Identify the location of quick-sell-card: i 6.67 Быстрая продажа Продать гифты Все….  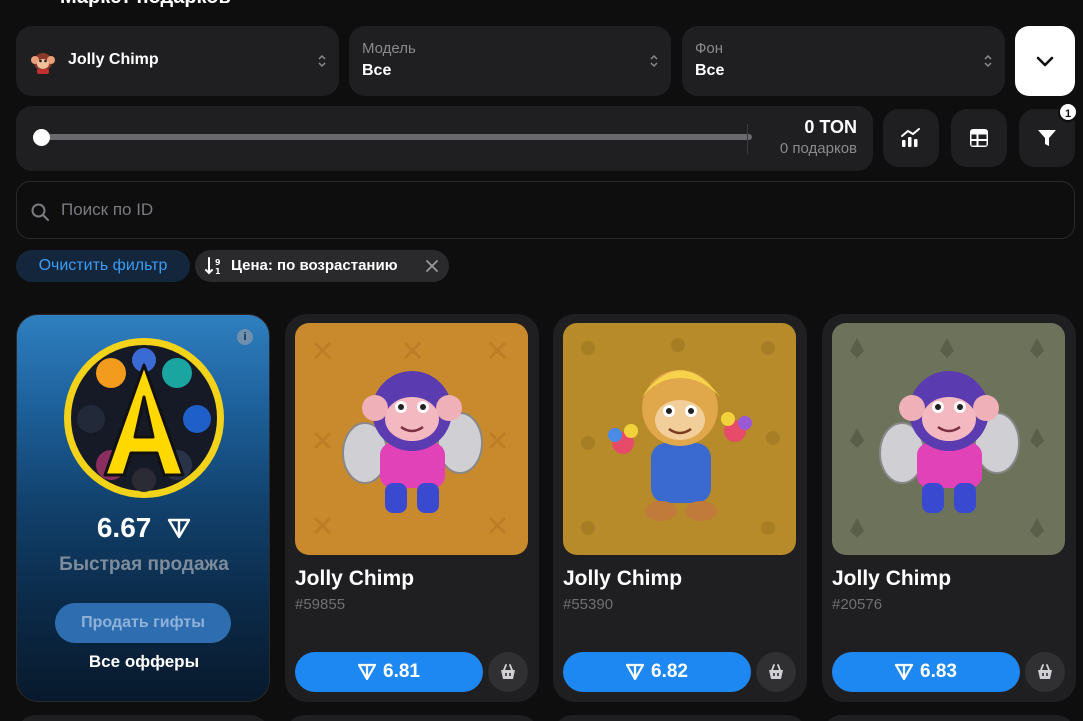
(143, 508).